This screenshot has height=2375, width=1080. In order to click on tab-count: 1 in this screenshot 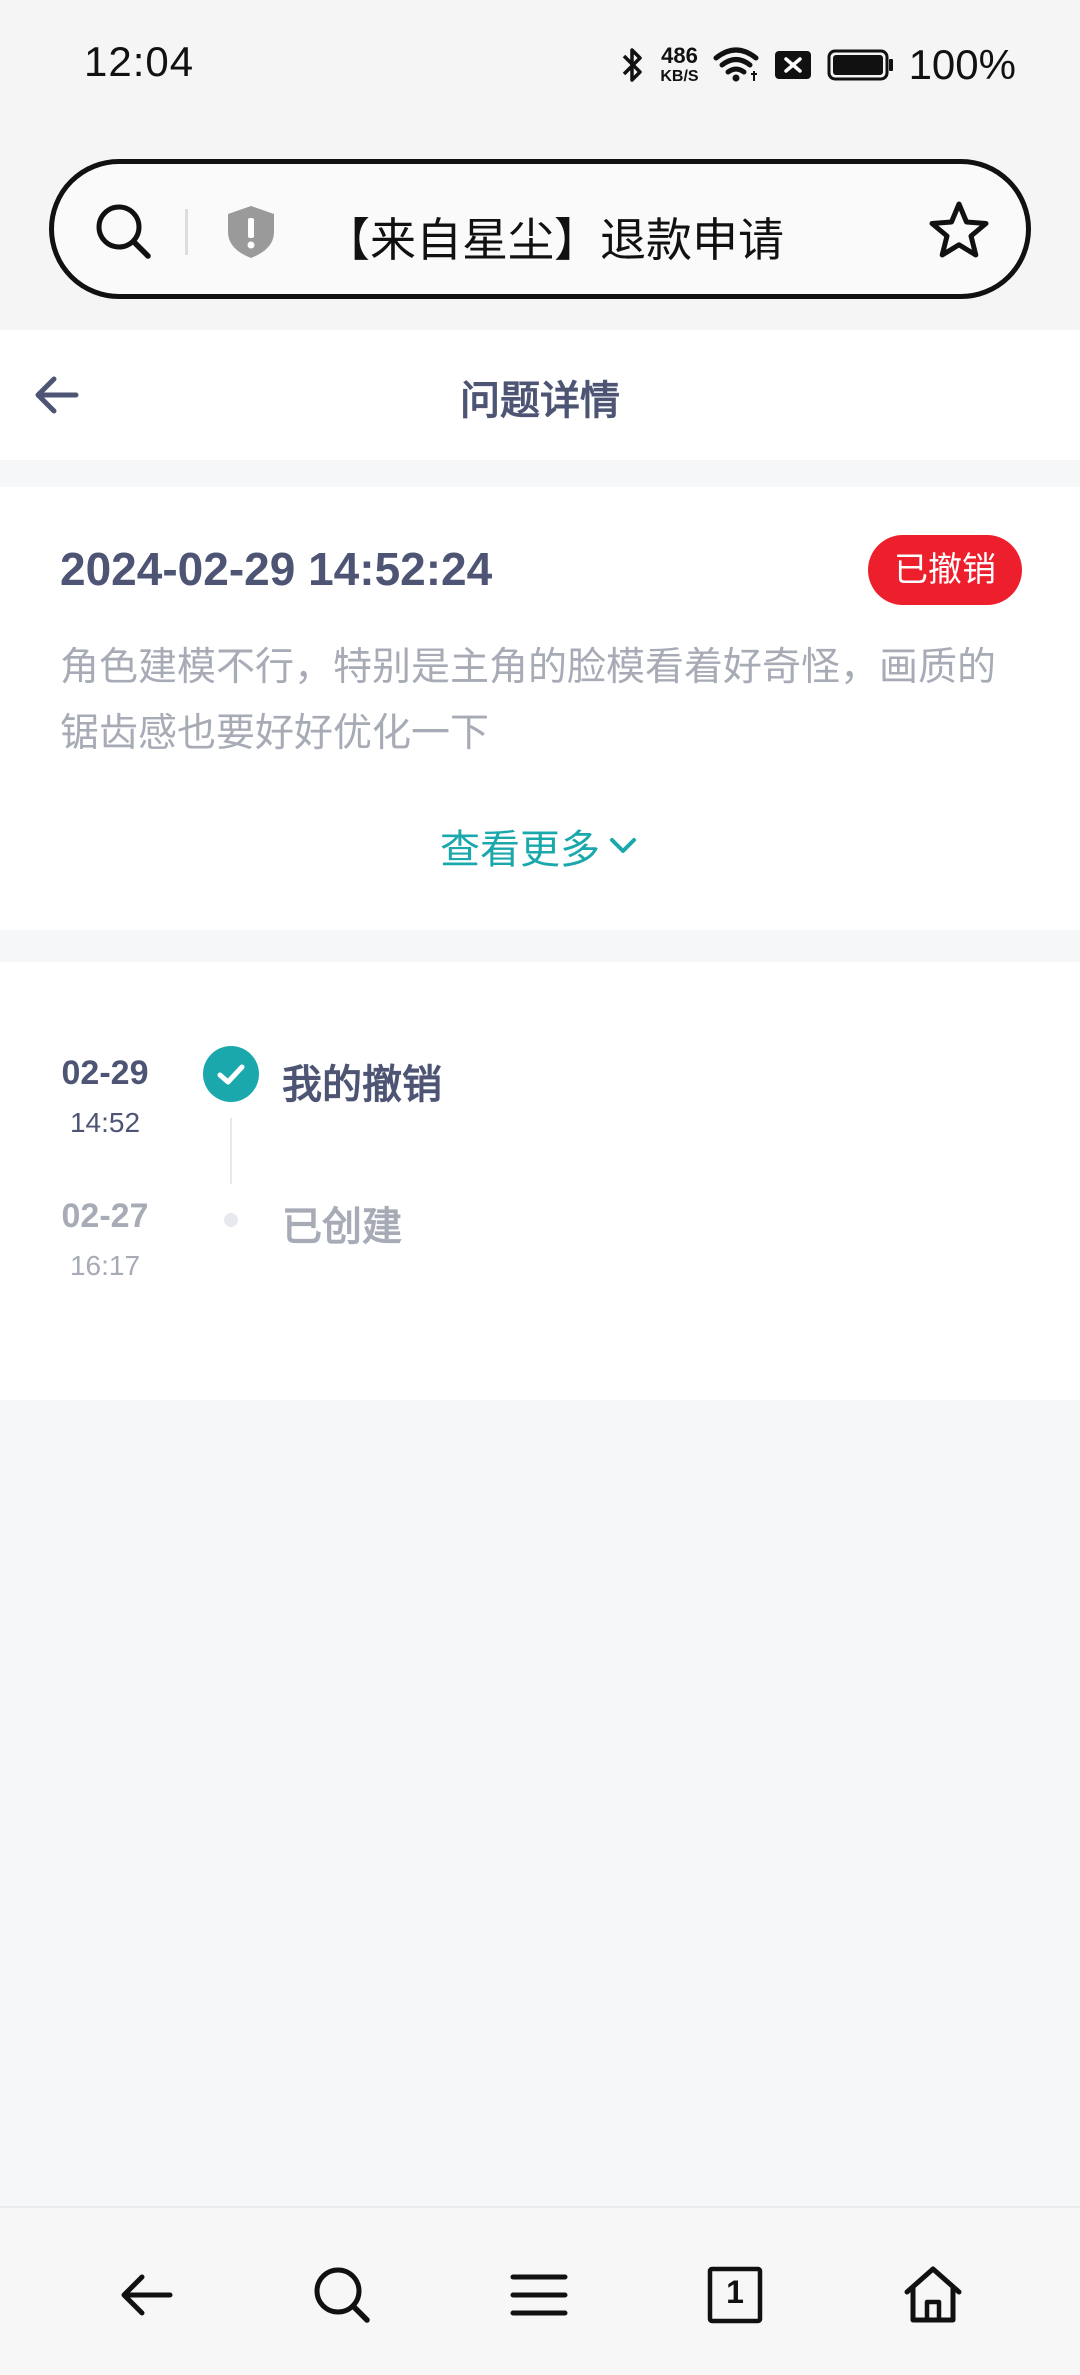, I will do `click(735, 2292)`.